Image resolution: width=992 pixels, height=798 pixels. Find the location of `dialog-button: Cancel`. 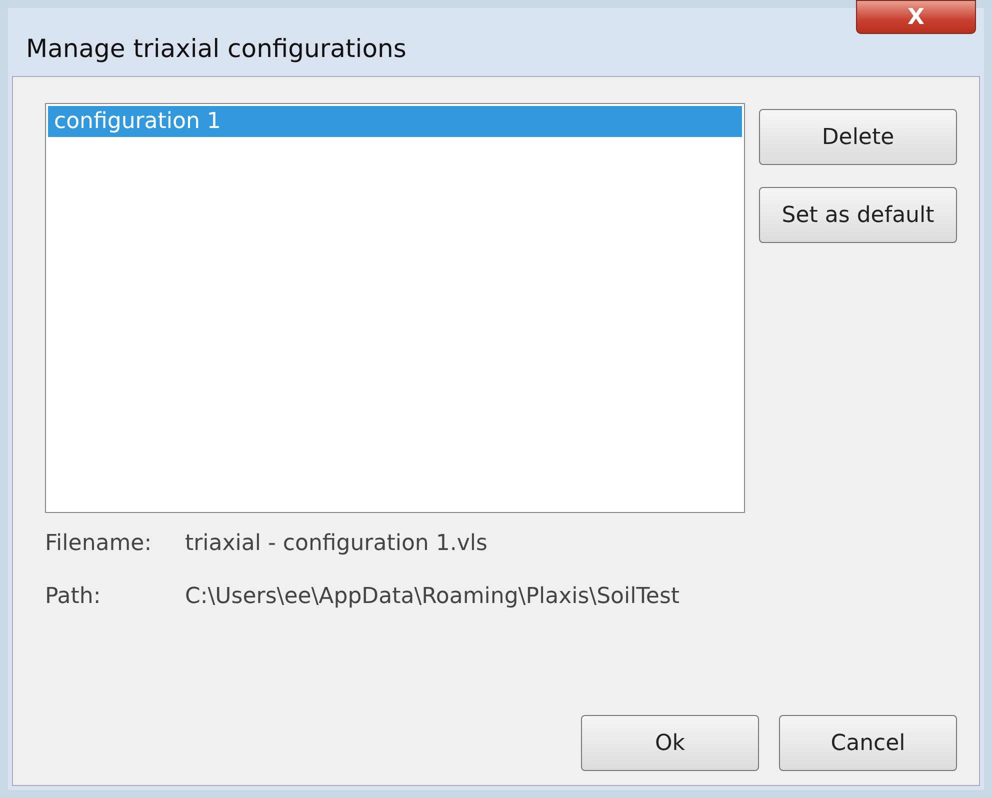

dialog-button: Cancel is located at coordinates (868, 743).